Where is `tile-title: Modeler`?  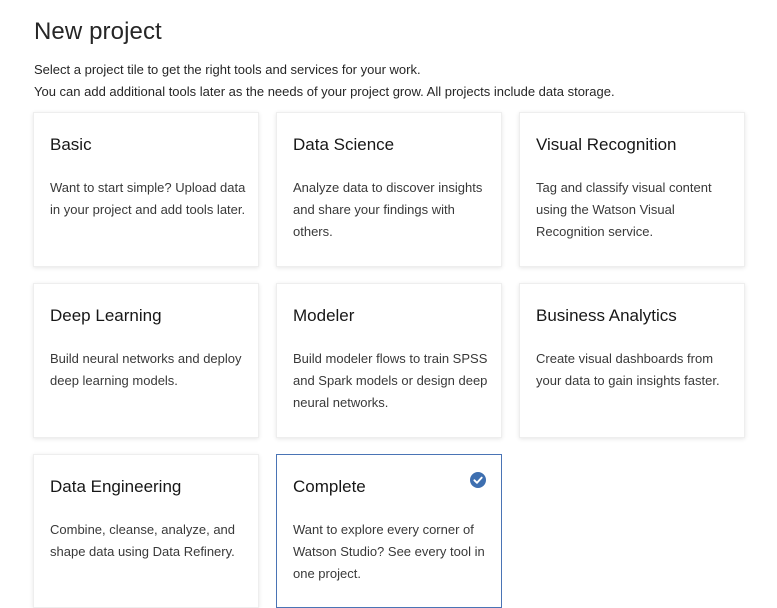
tile-title: Modeler is located at coordinates (324, 315).